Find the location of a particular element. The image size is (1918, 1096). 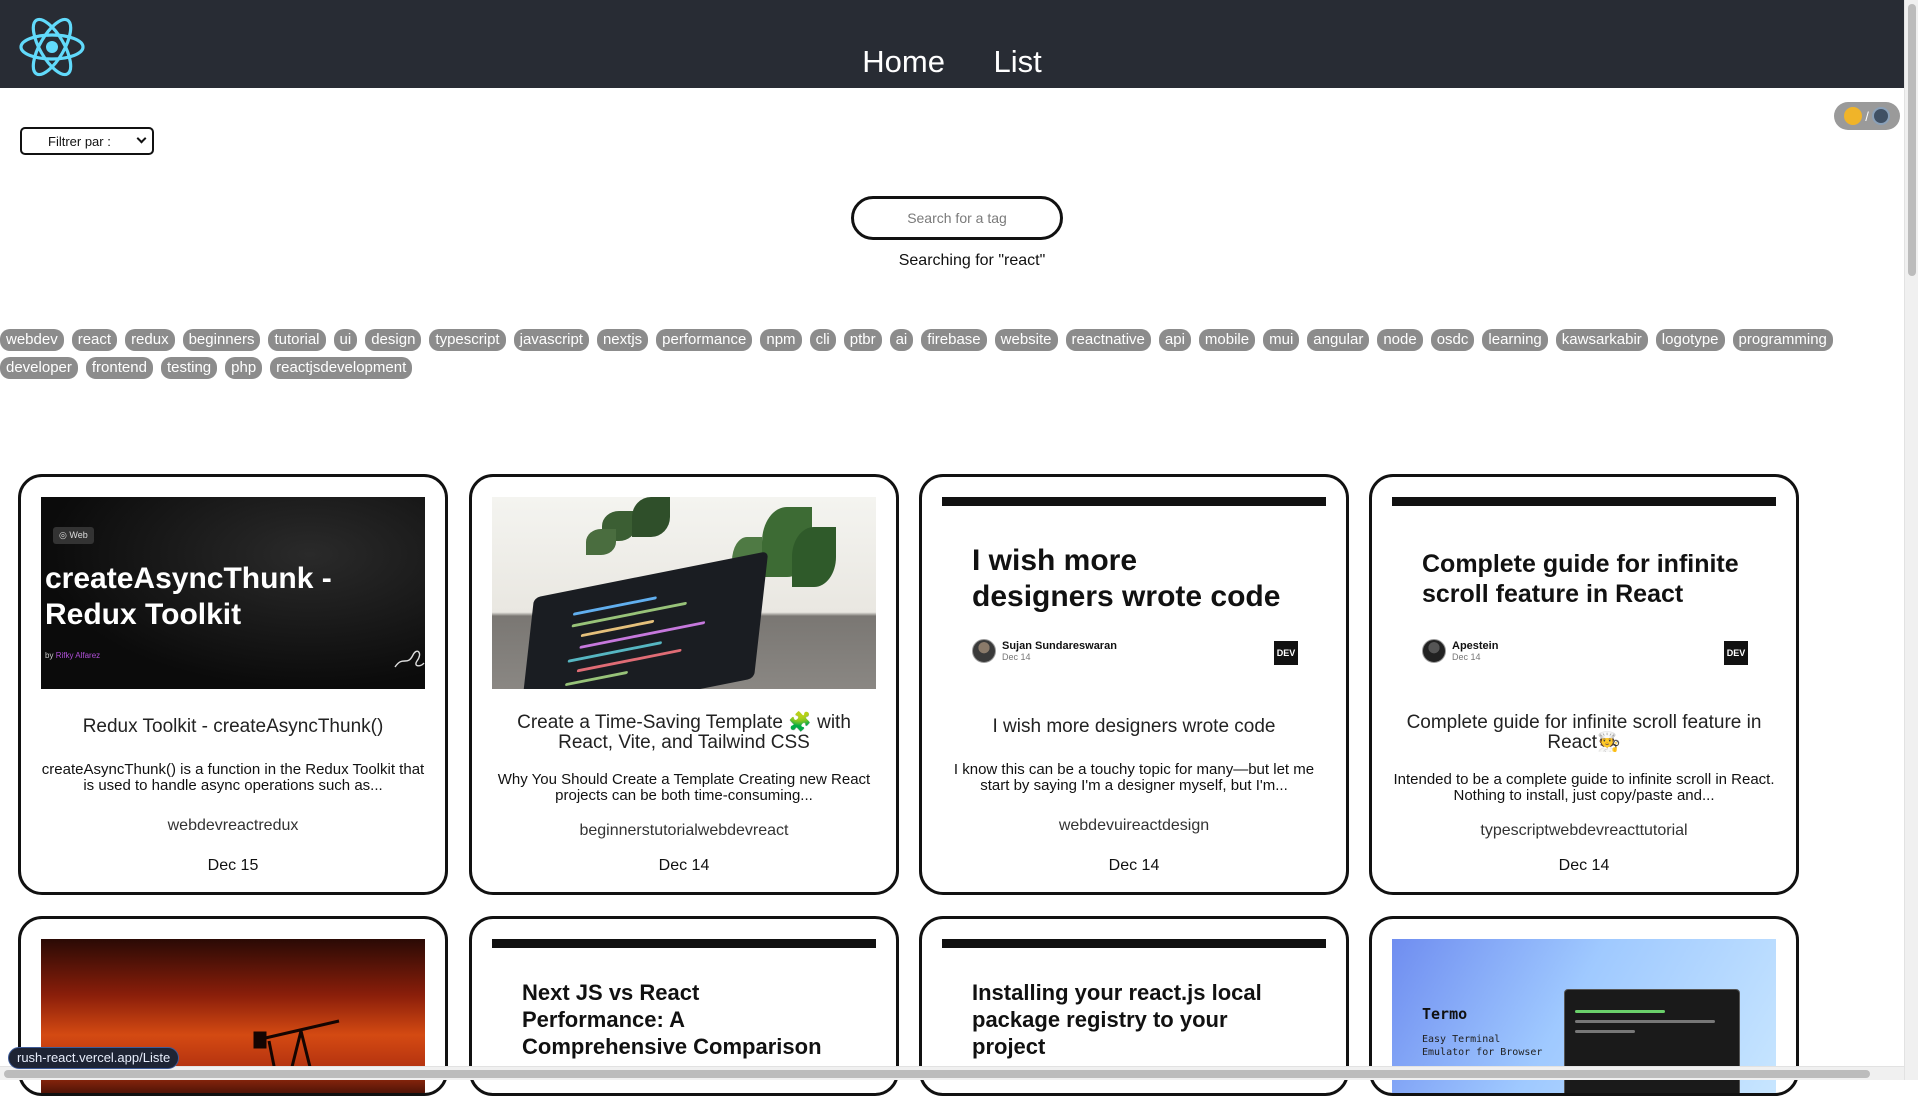

article-cover-image is located at coordinates (684, 593).